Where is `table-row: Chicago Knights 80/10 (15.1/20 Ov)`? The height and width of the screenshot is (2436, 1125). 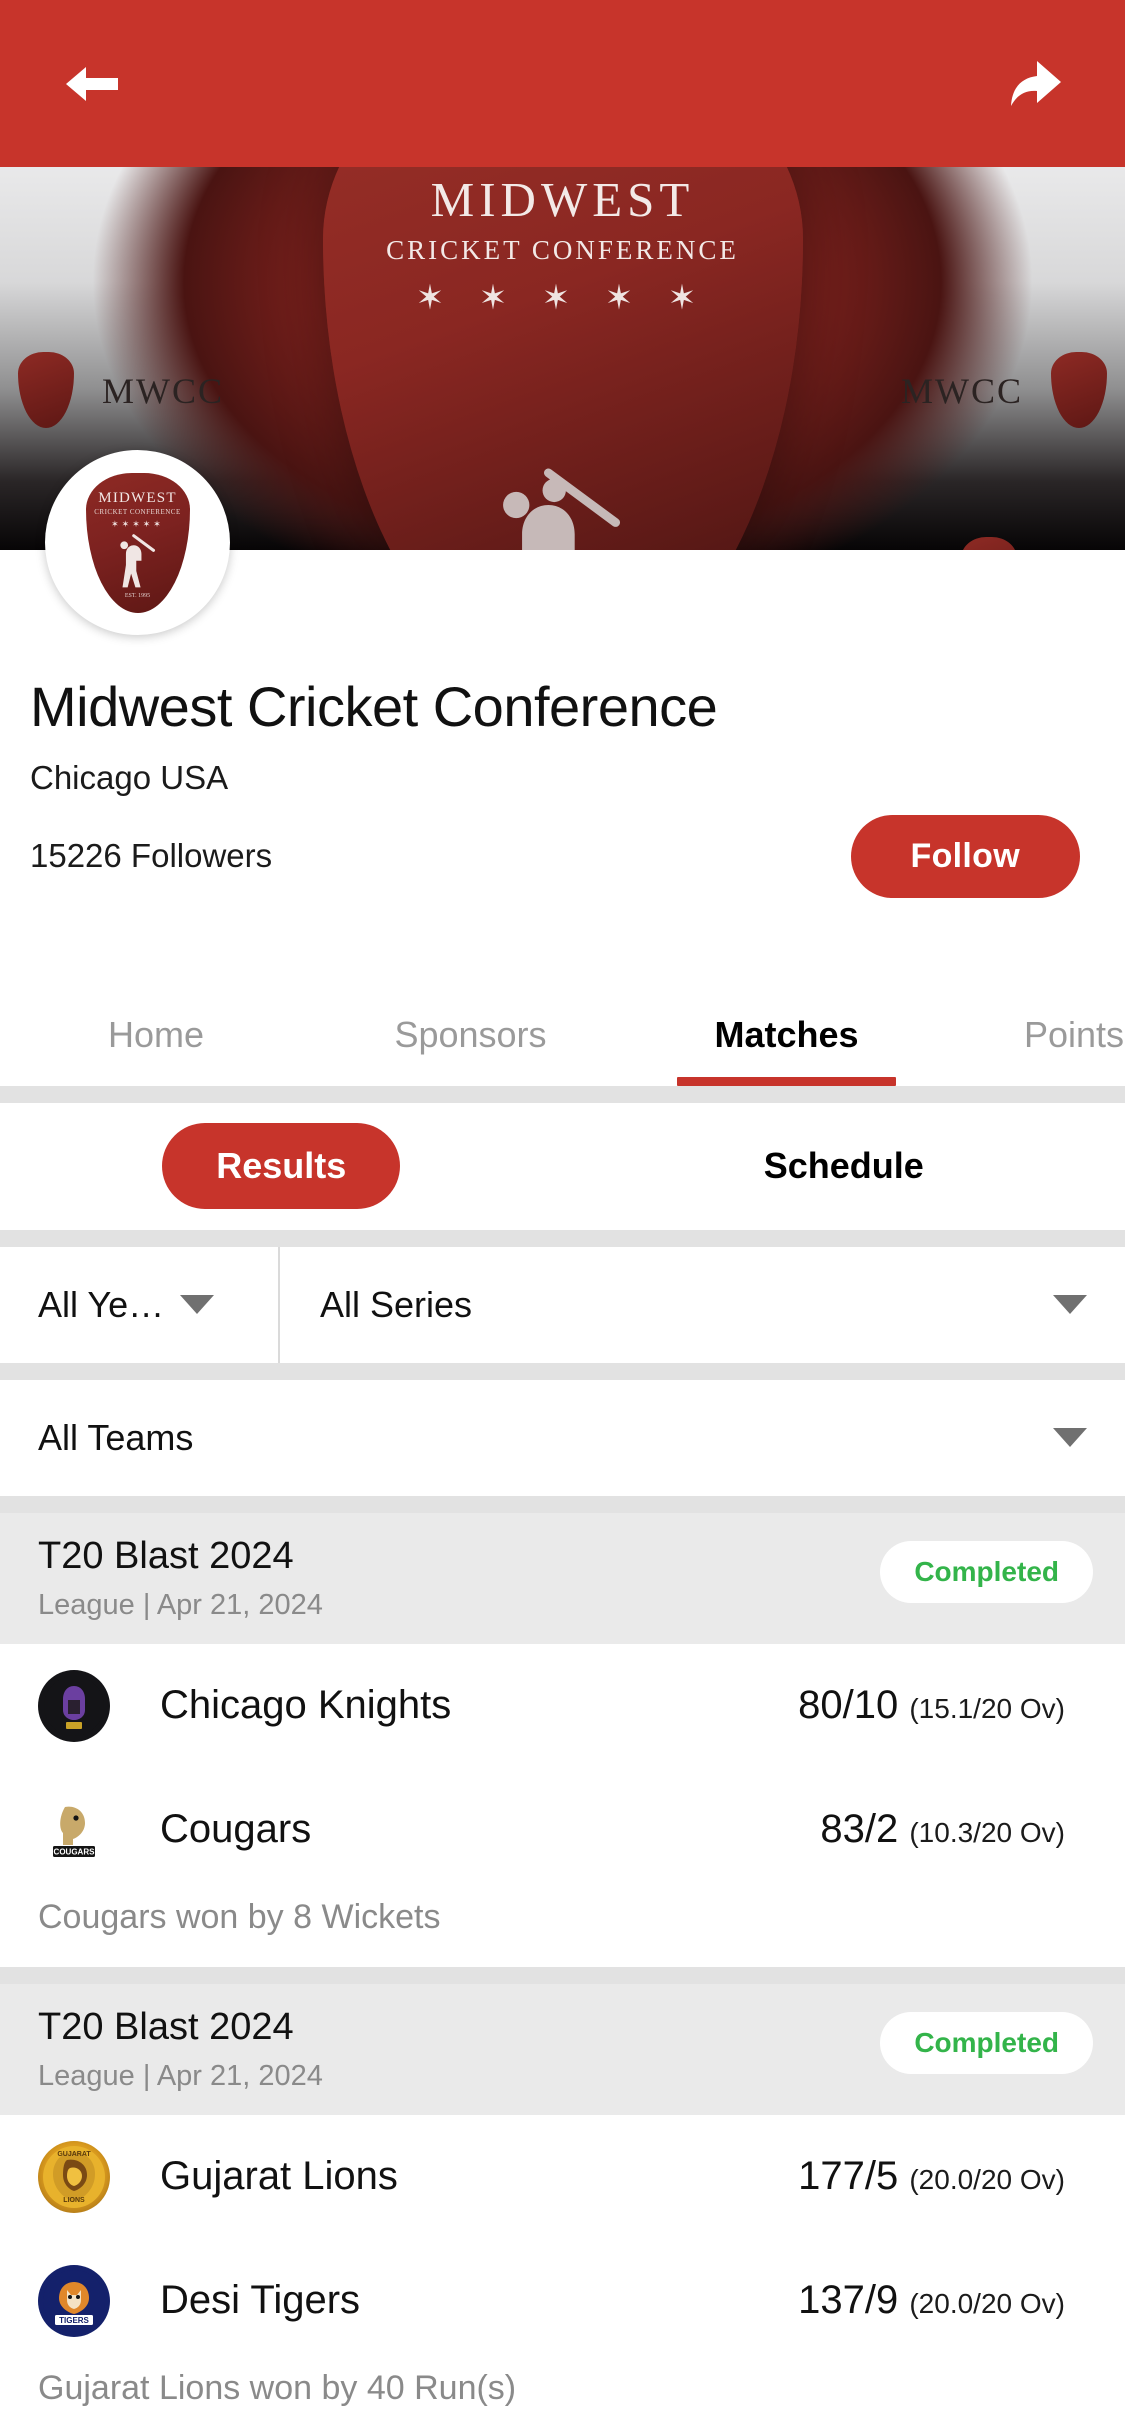 table-row: Chicago Knights 80/10 (15.1/20 Ov) is located at coordinates (562, 1706).